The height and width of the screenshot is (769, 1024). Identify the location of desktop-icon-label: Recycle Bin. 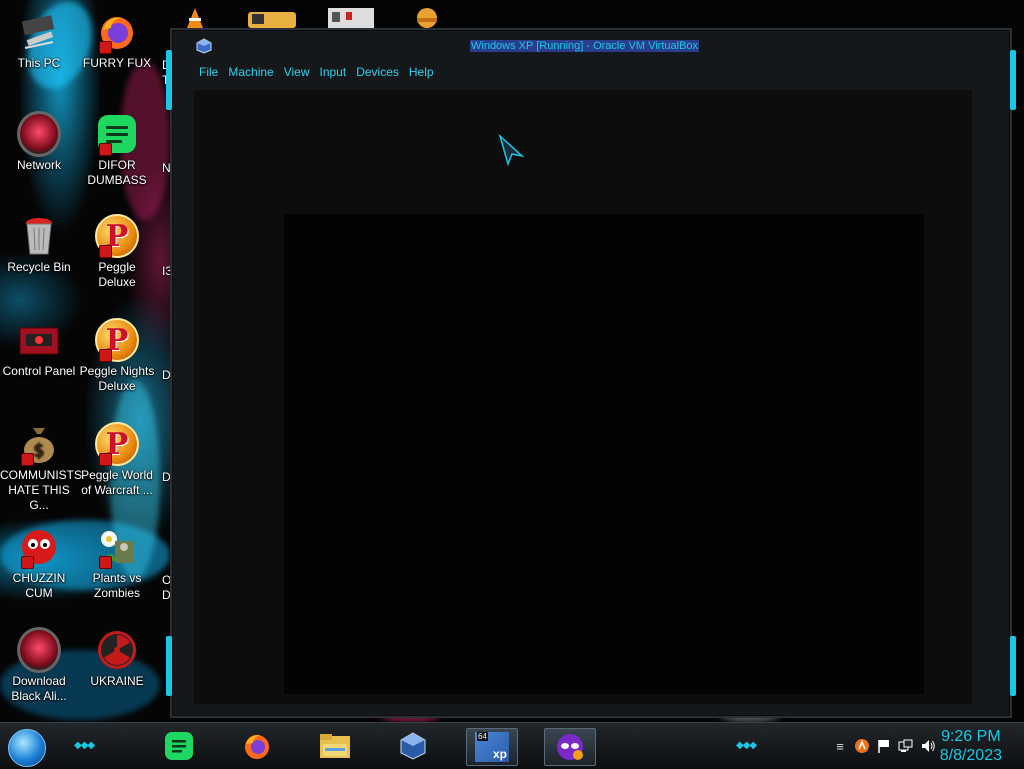
(39, 267).